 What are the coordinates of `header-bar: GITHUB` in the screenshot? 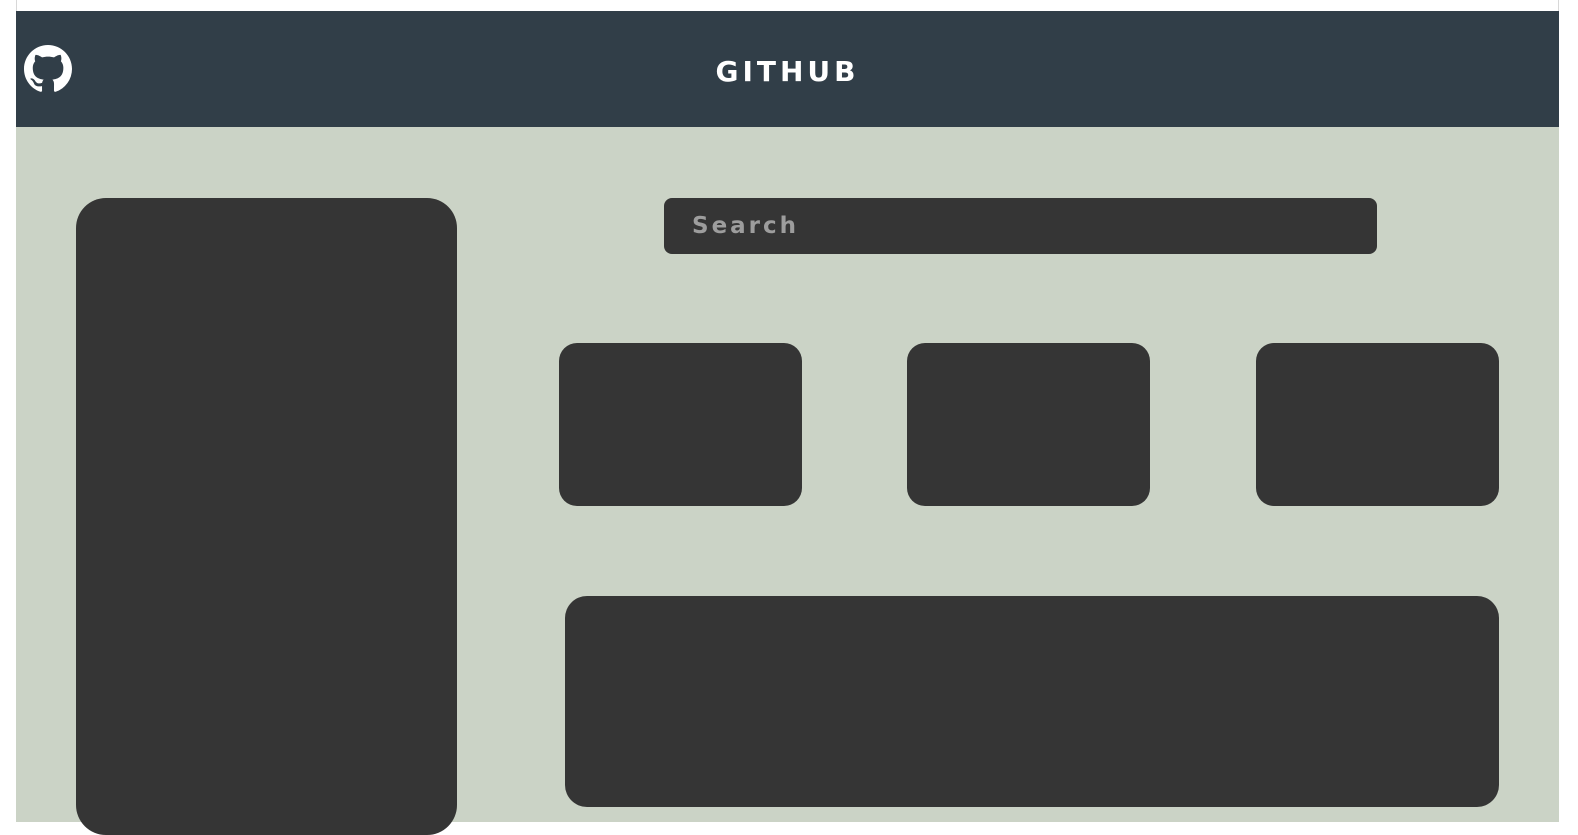 It's located at (787, 69).